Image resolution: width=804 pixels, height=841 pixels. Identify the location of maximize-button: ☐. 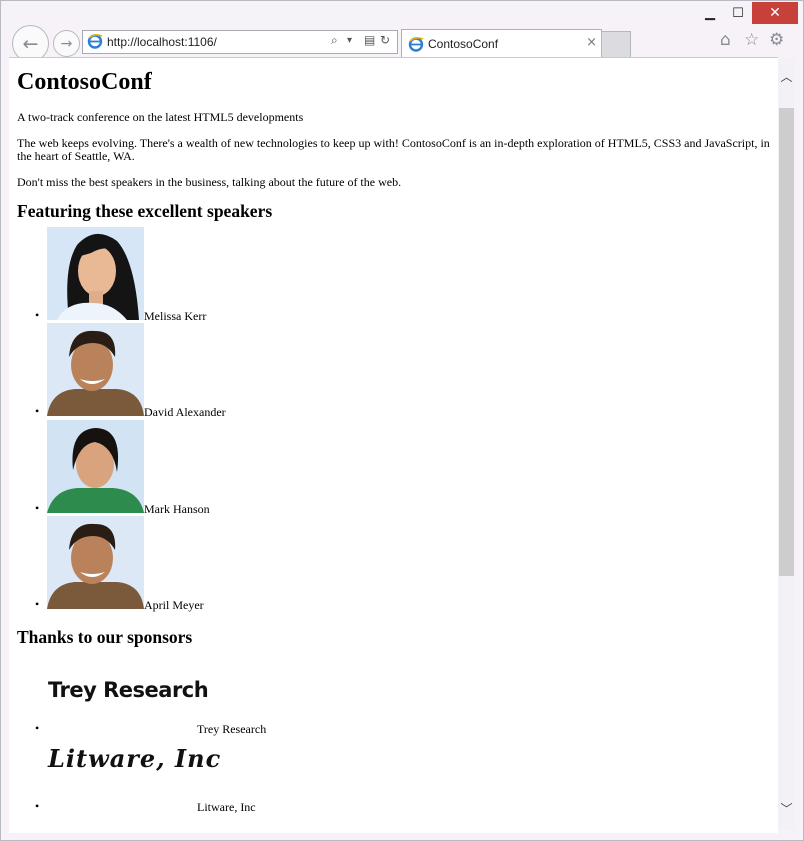
(738, 13).